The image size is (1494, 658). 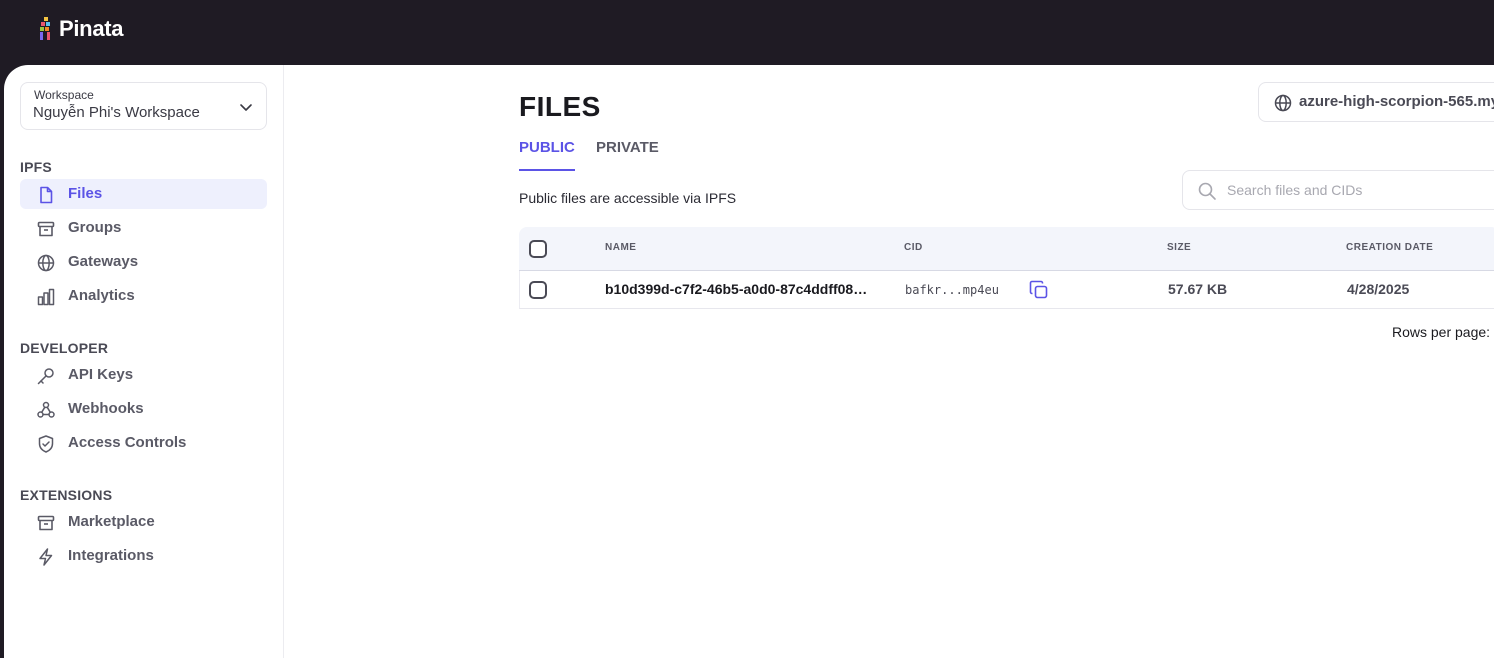 What do you see at coordinates (1389, 247) in the screenshot?
I see `column-header-creation-date: CREATION DATE` at bounding box center [1389, 247].